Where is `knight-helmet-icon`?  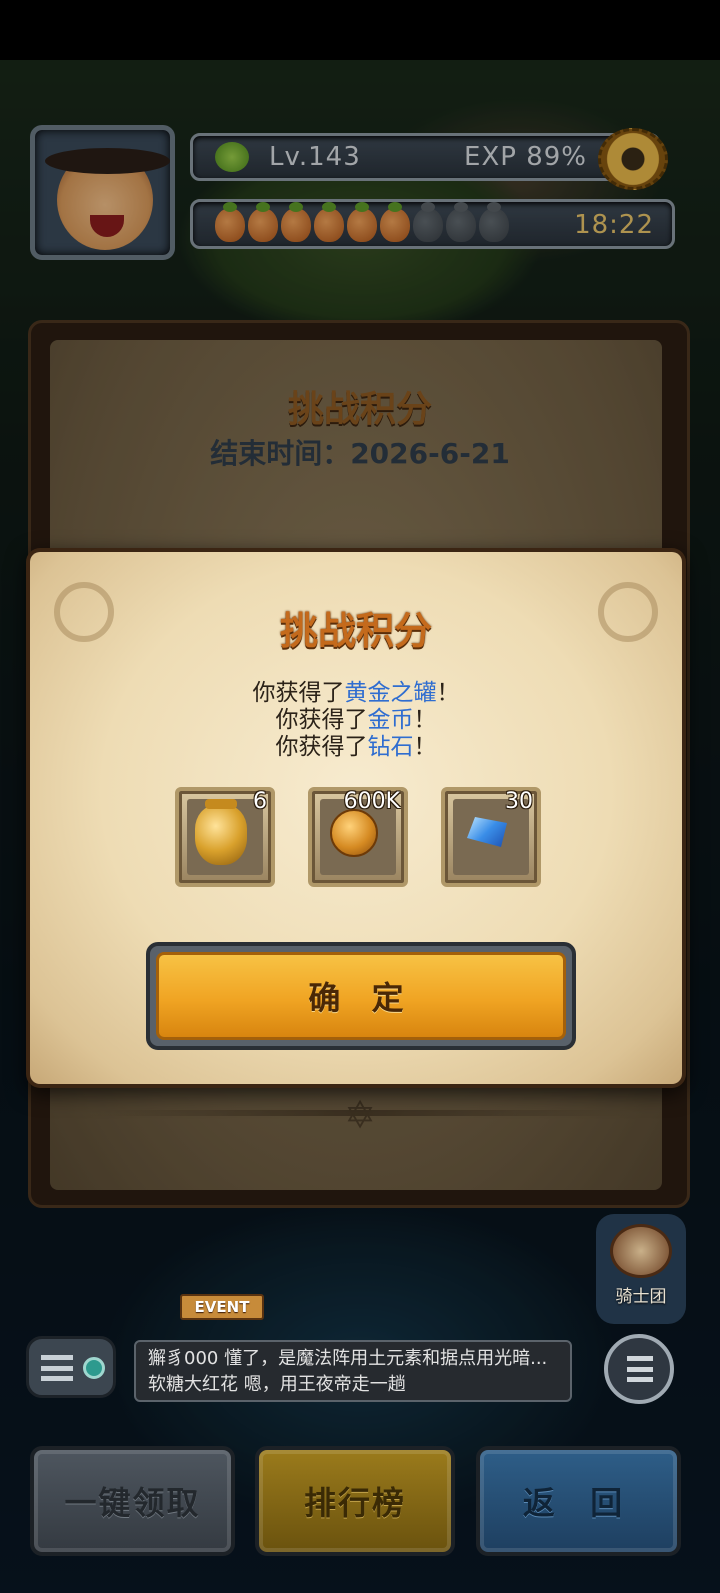
knight-helmet-icon is located at coordinates (641, 1251).